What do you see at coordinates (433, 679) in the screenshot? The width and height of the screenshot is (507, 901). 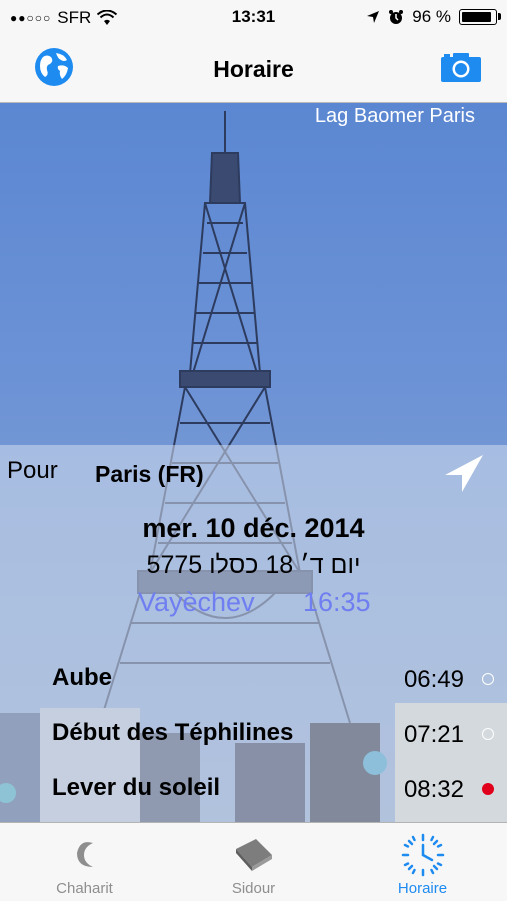 I see `time-value: 06:49` at bounding box center [433, 679].